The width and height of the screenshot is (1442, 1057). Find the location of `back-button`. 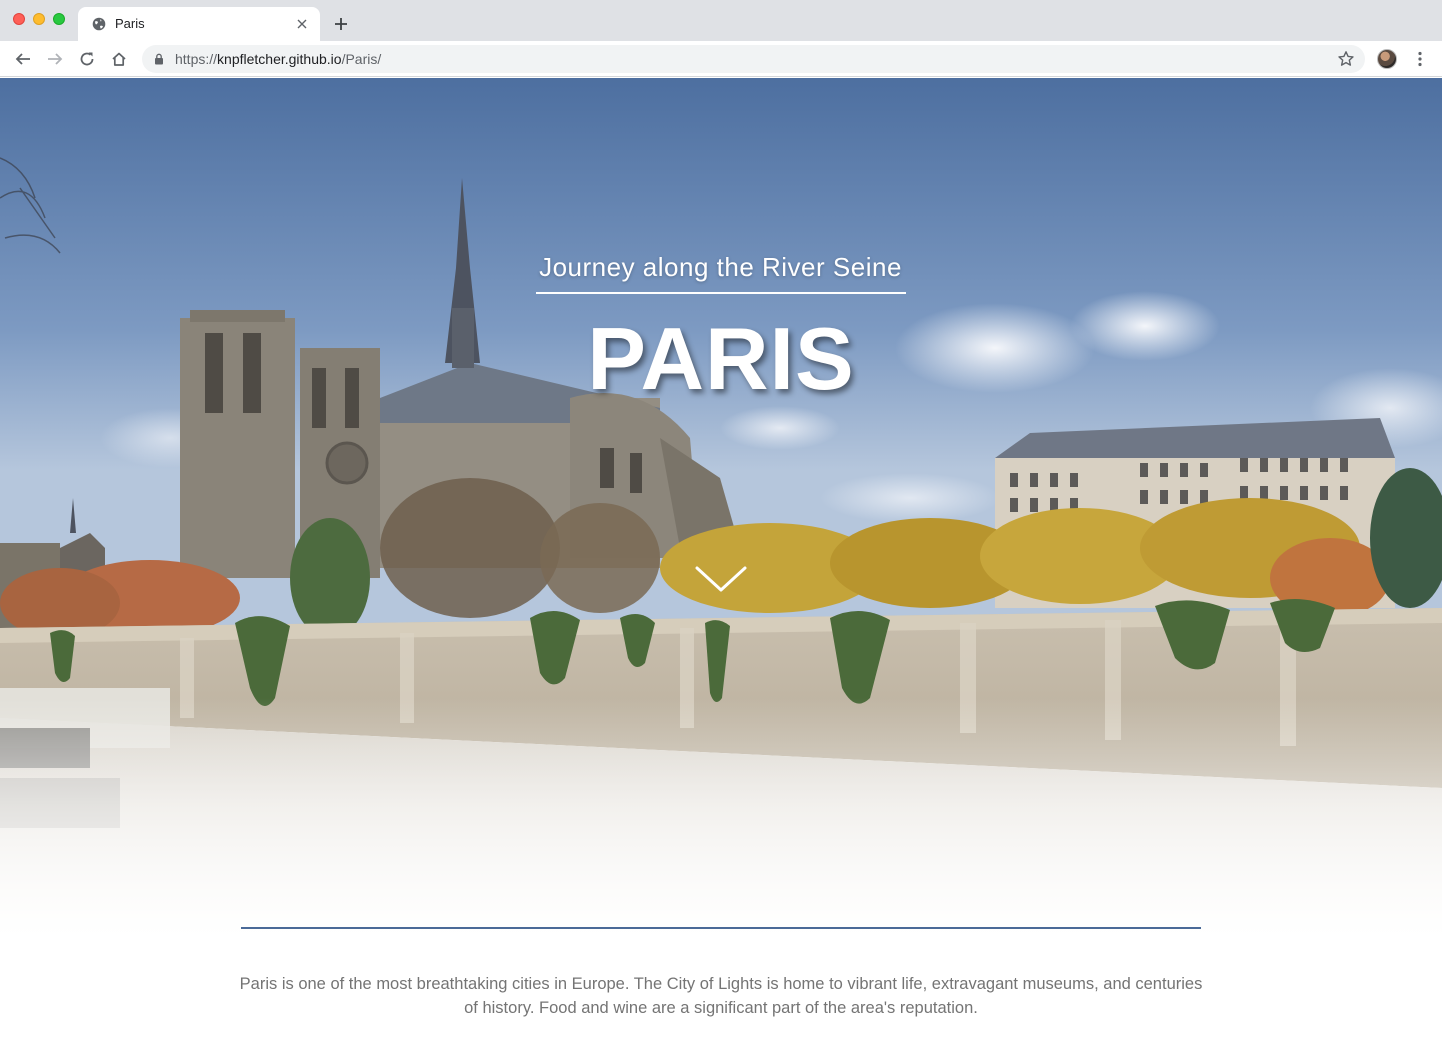

back-button is located at coordinates (23, 59).